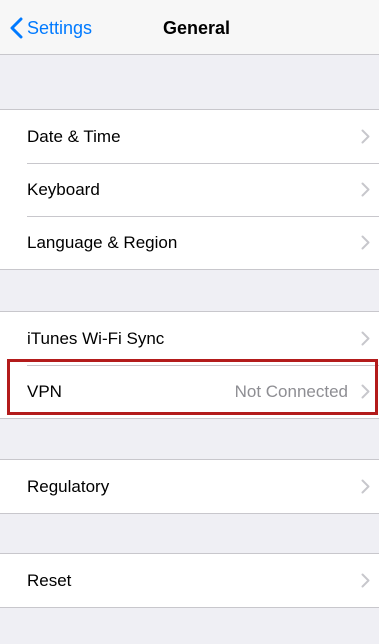 The width and height of the screenshot is (379, 644). I want to click on row-vpn: VPN Not Connected, so click(189, 391).